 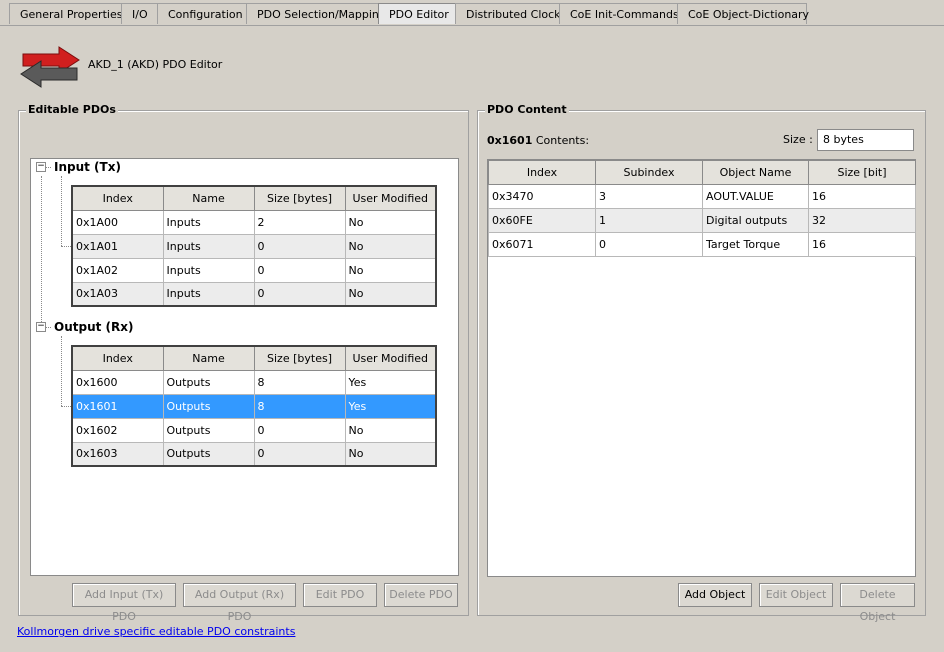 I want to click on cell-subindex: 3, so click(x=649, y=196).